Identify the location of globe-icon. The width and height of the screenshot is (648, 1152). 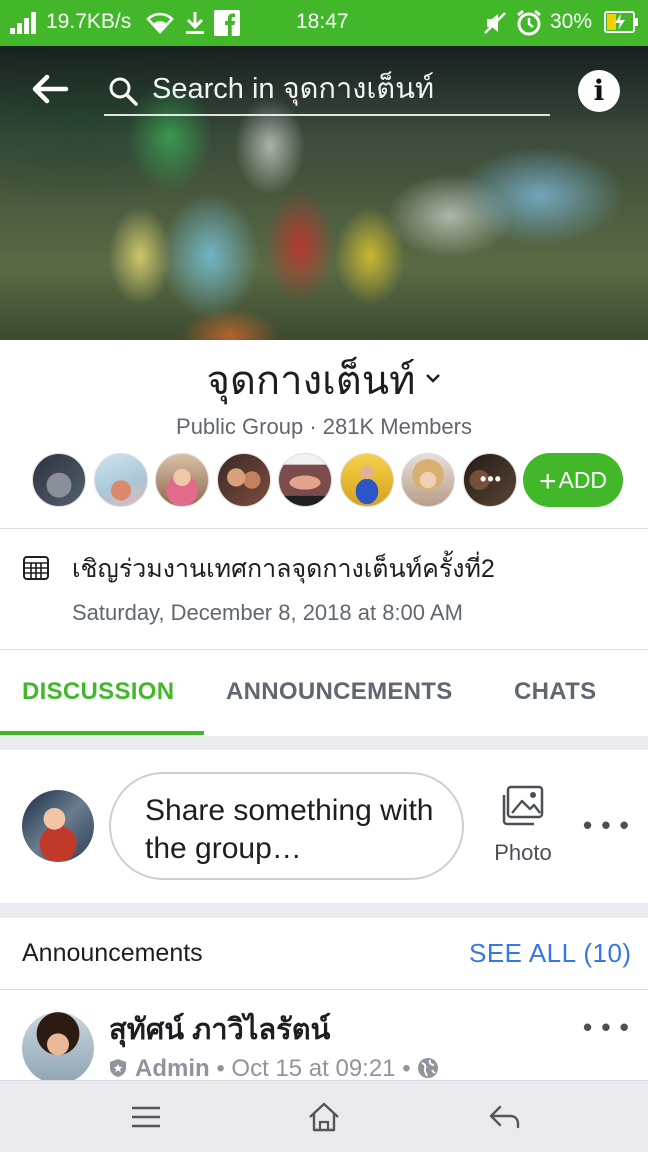
(428, 1068).